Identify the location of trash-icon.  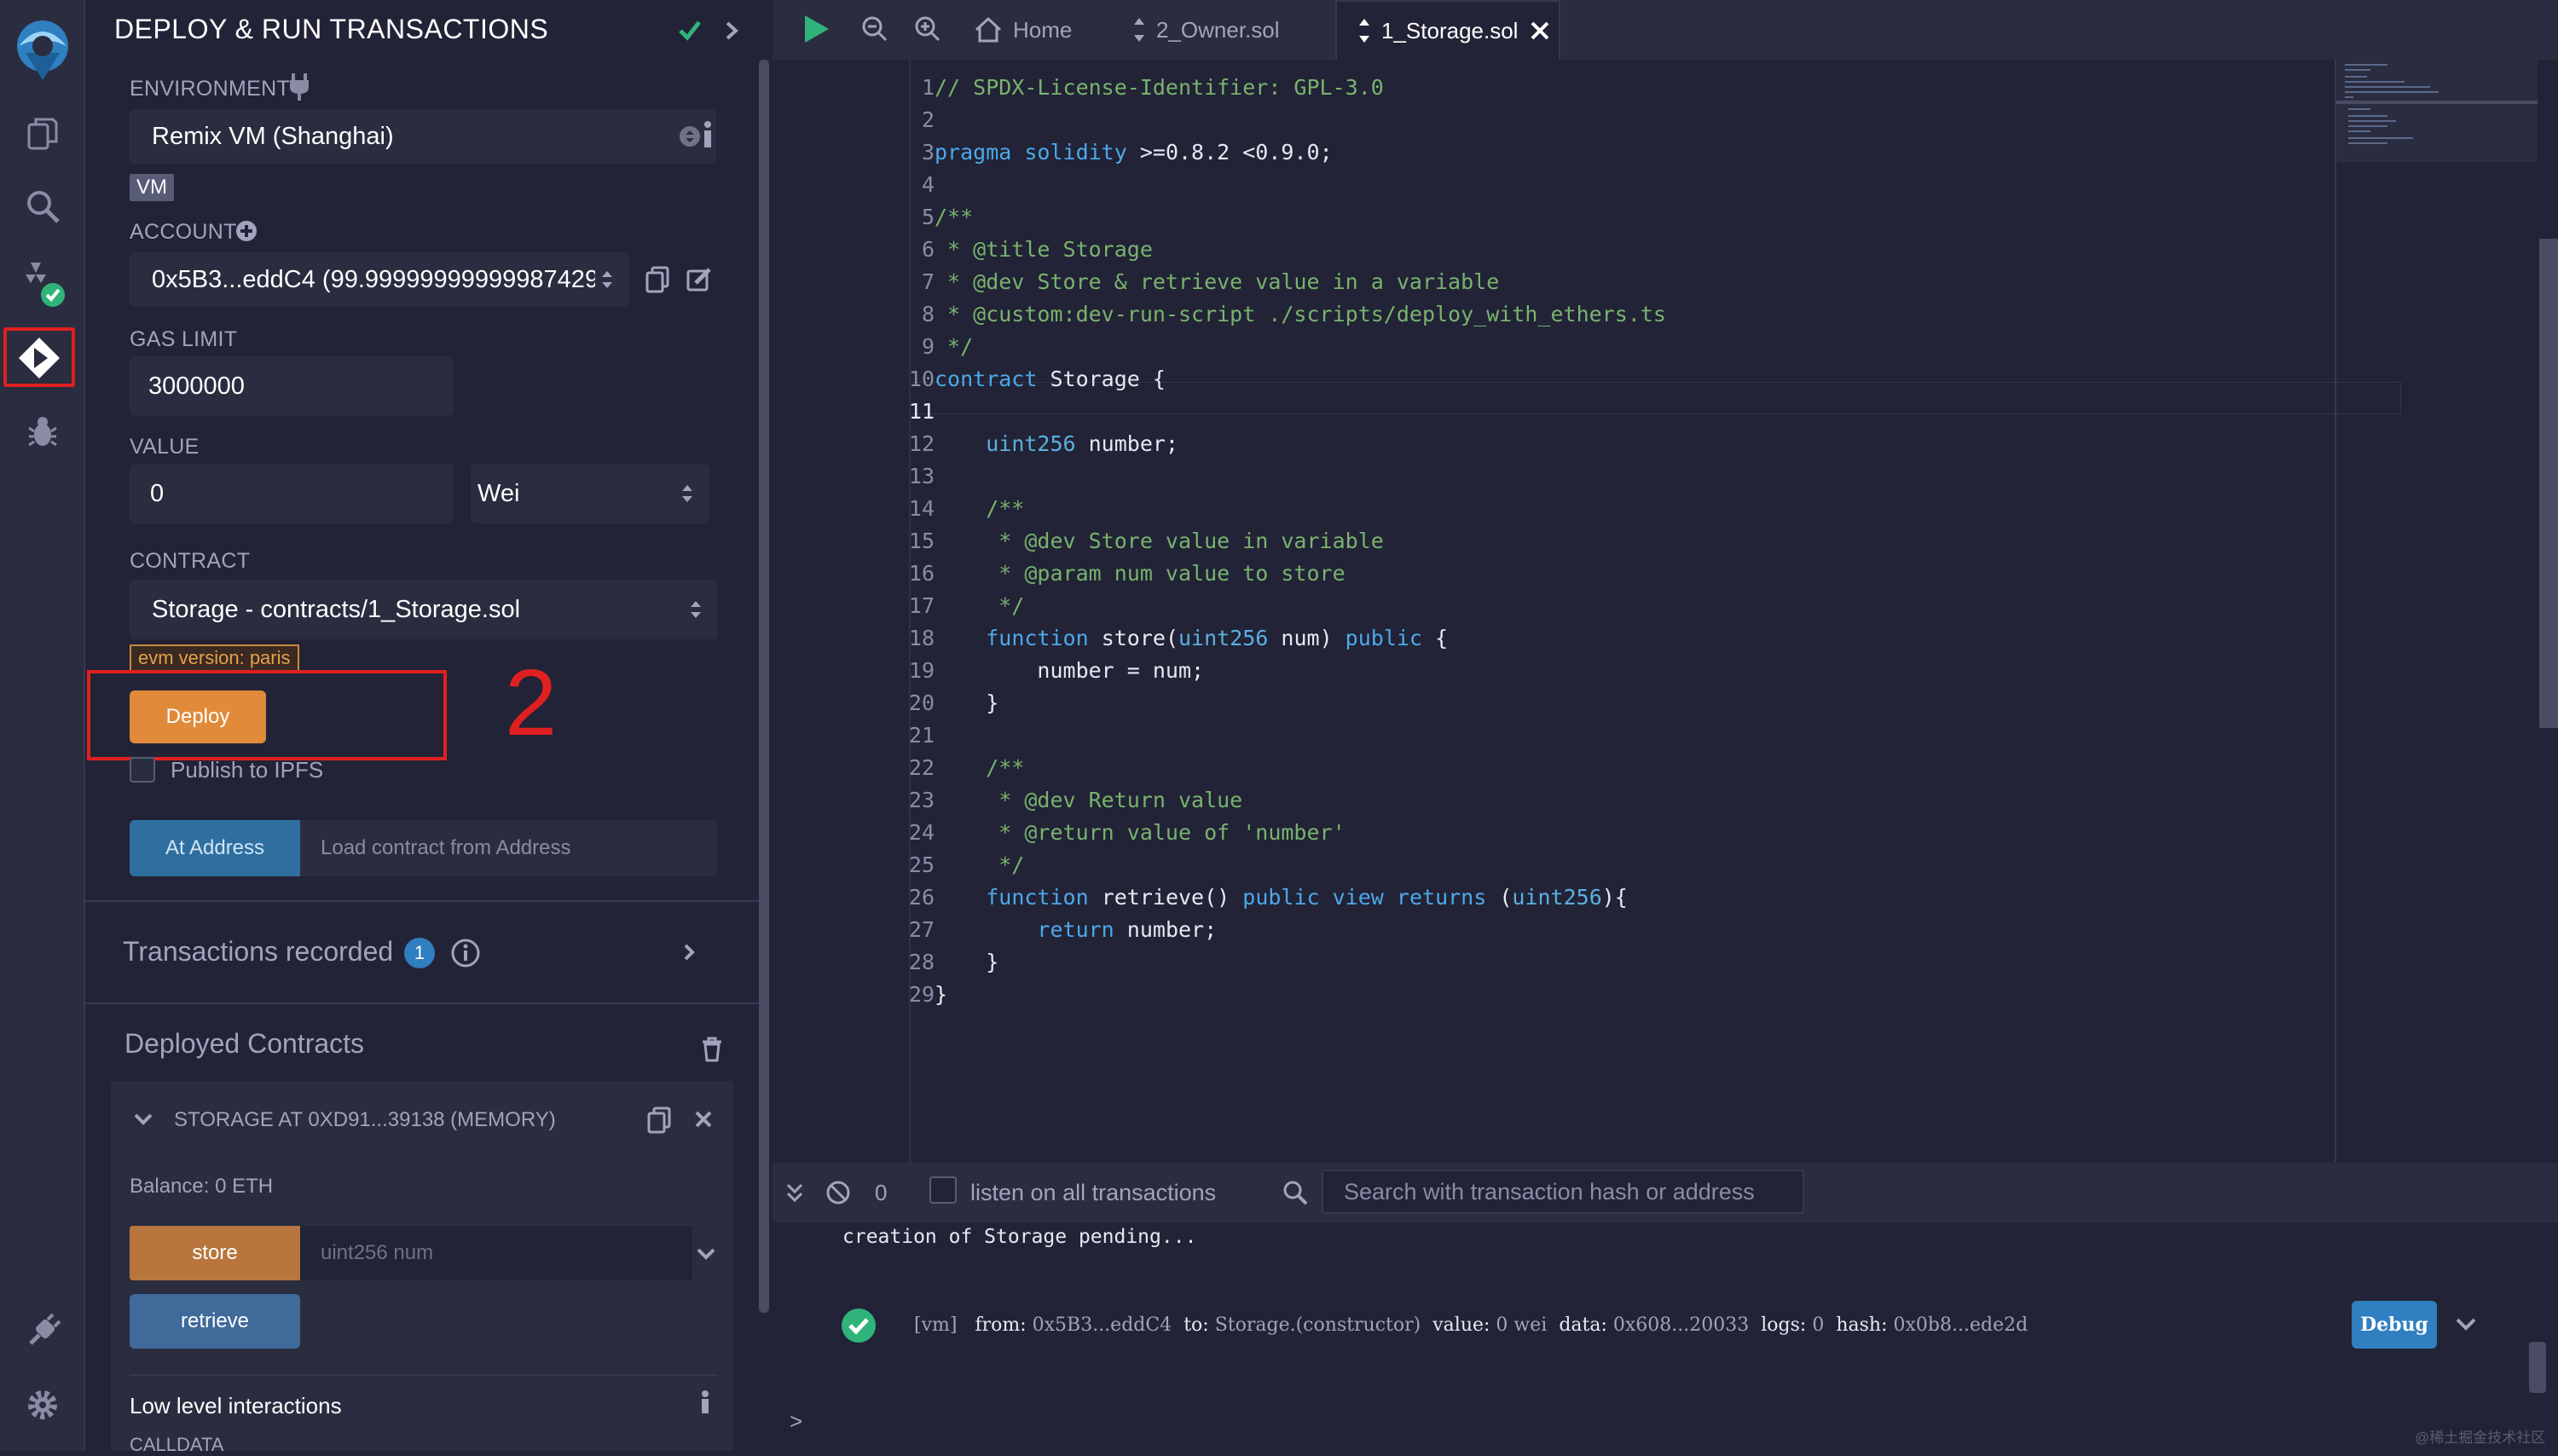
(712, 1049).